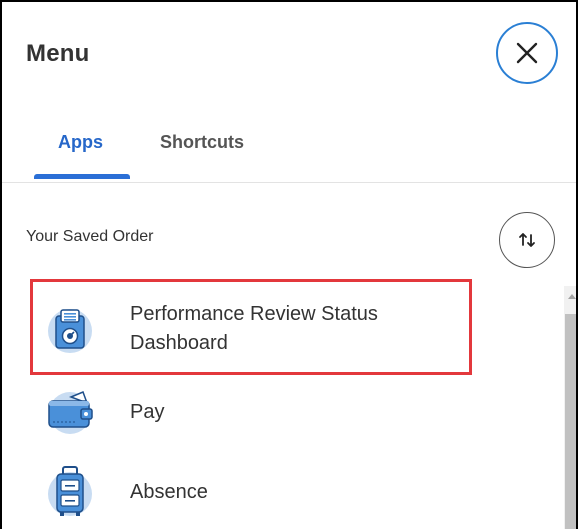  What do you see at coordinates (58, 53) in the screenshot?
I see `menu-title: Menu` at bounding box center [58, 53].